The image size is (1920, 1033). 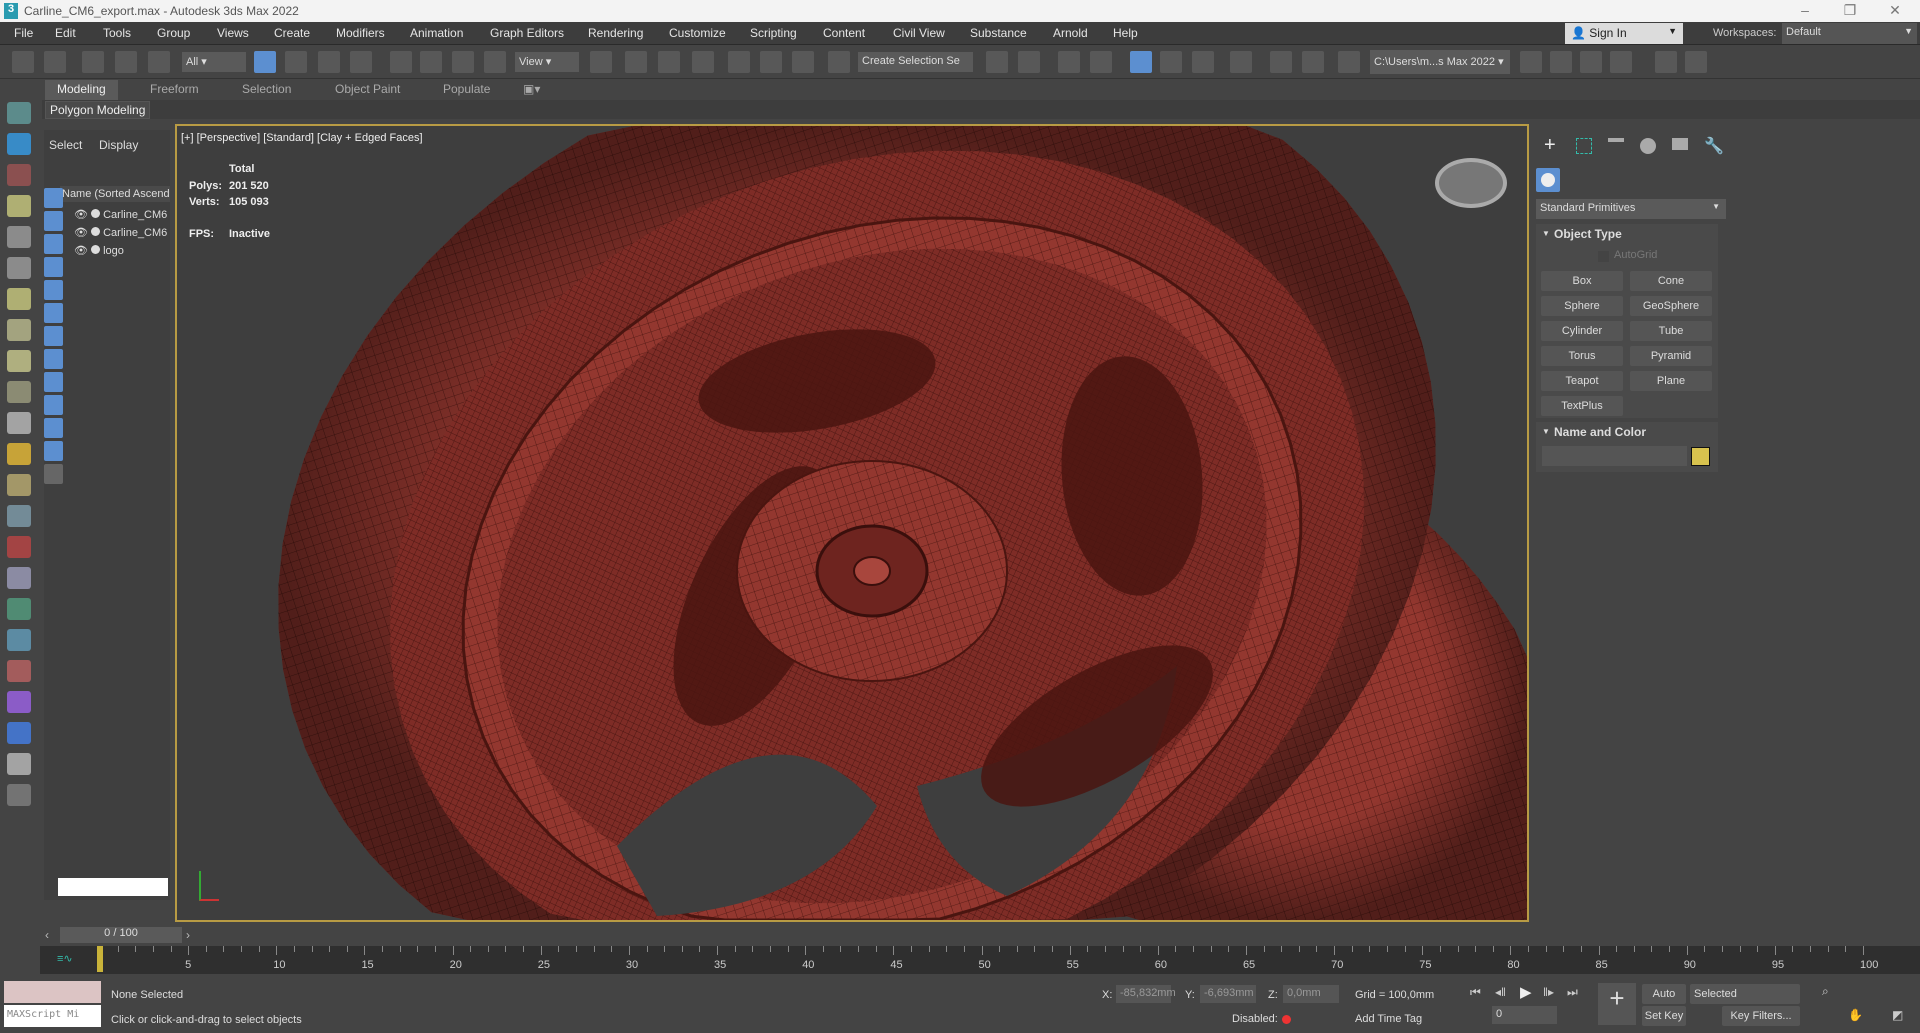 I want to click on zoom-icon: ⌕, so click(x=1825, y=991).